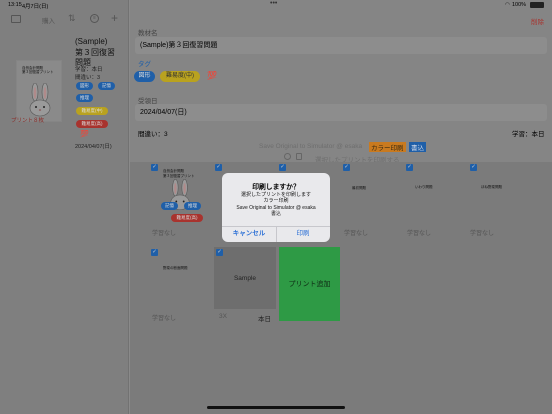  I want to click on card-6-checkbox: ✓, so click(473, 167).